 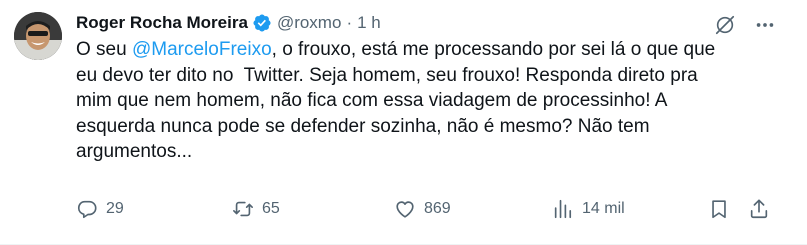 What do you see at coordinates (256, 209) in the screenshot?
I see `repost-button: 65` at bounding box center [256, 209].